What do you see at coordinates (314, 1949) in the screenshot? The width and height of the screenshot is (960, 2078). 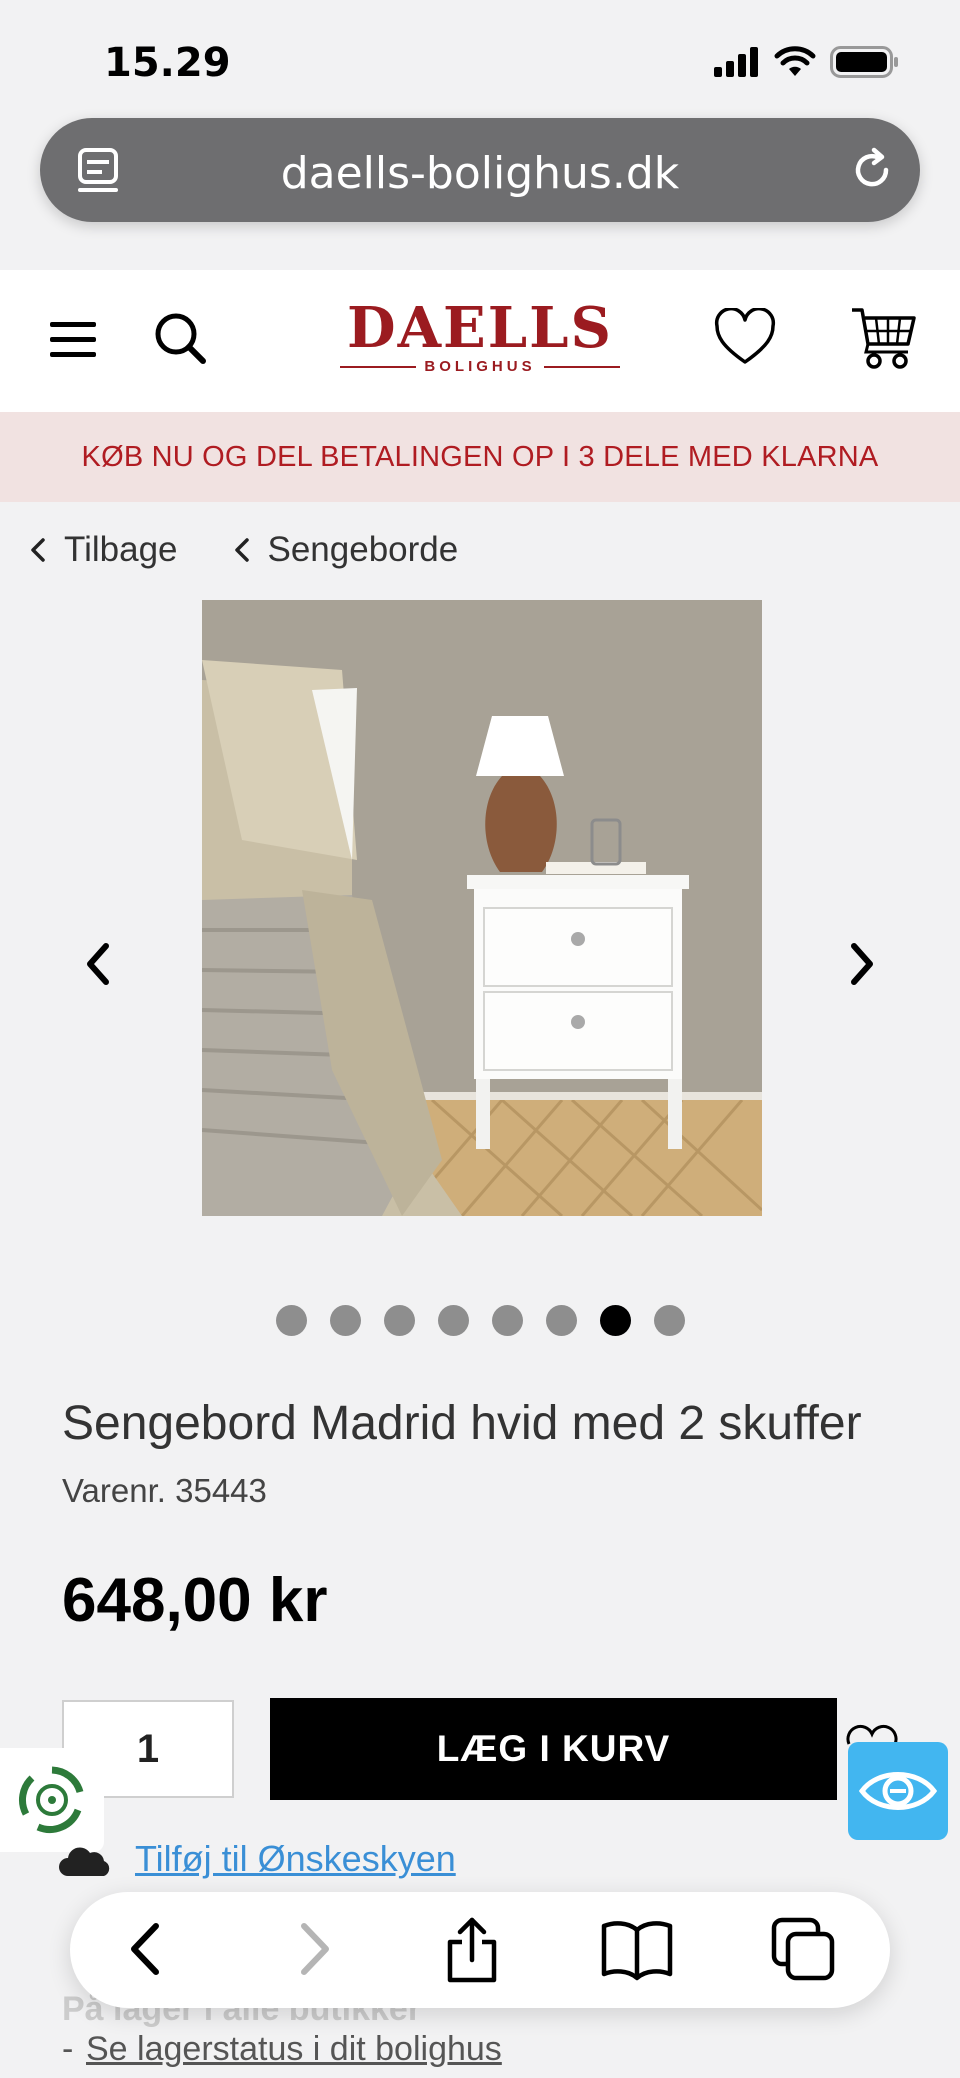 I see `forward-icon` at bounding box center [314, 1949].